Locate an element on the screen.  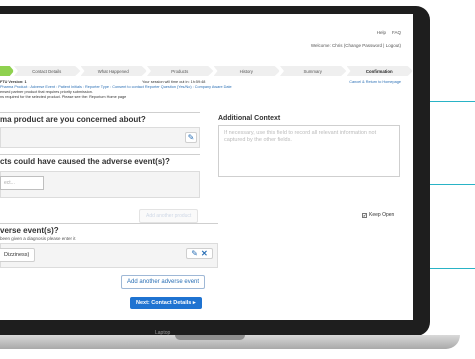
next-contact-details-button: Next: Contact Details ▸ is located at coordinates (166, 303).